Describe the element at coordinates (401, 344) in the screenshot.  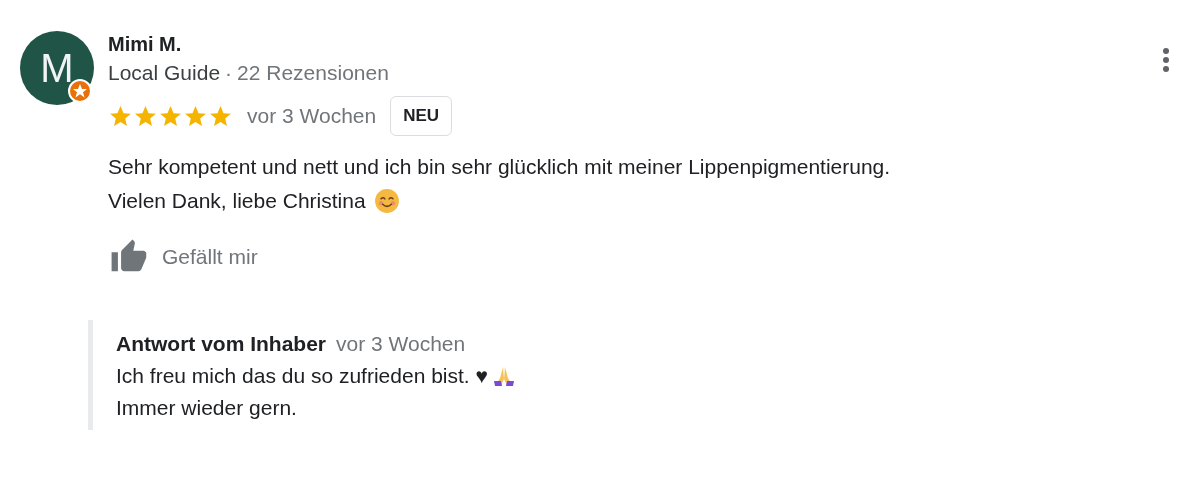
I see `reply-date: vor 3 Wochen` at that location.